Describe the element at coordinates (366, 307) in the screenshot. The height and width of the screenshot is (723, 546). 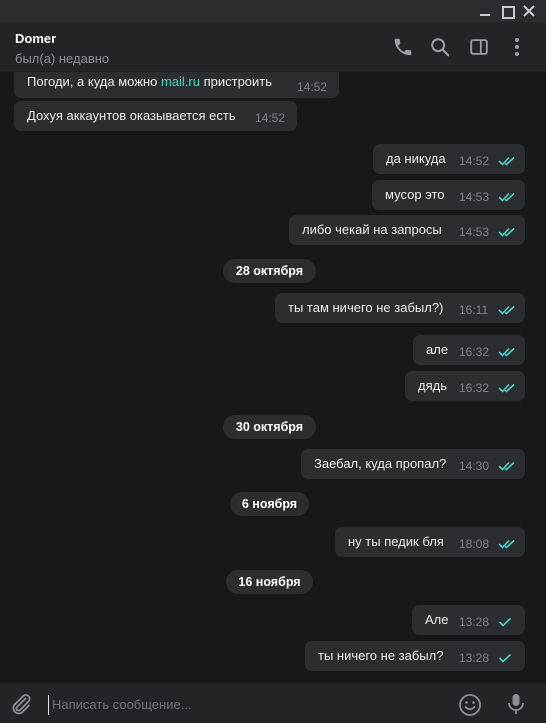
I see `message-text: ты там ничего не забыл?)` at that location.